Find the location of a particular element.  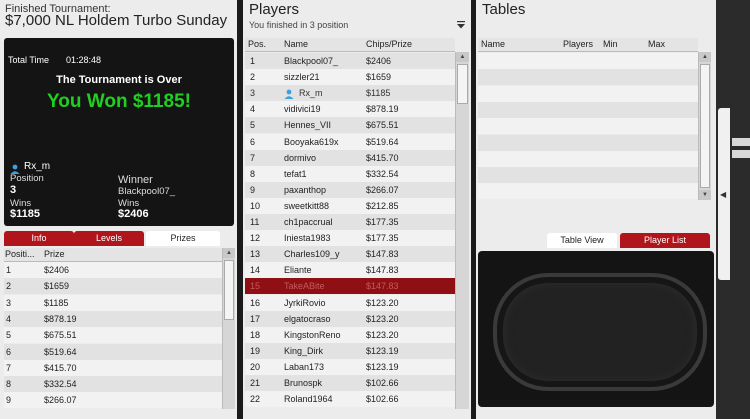

col-name: Name is located at coordinates (296, 44).